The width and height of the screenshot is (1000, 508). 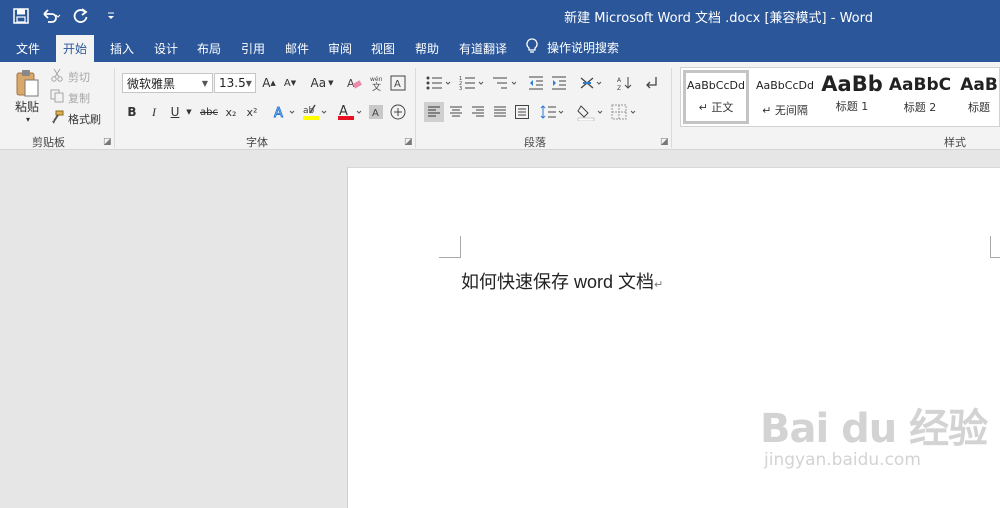 What do you see at coordinates (269, 83) in the screenshot?
I see `grow-font-button: A ▲` at bounding box center [269, 83].